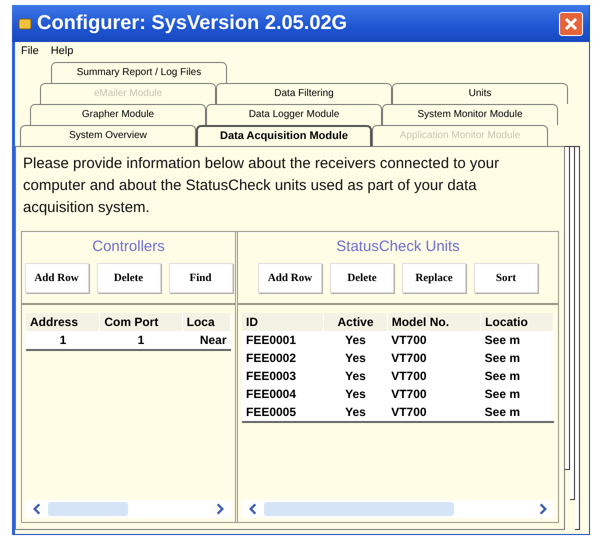  What do you see at coordinates (356, 322) in the screenshot?
I see `column-header: Active` at bounding box center [356, 322].